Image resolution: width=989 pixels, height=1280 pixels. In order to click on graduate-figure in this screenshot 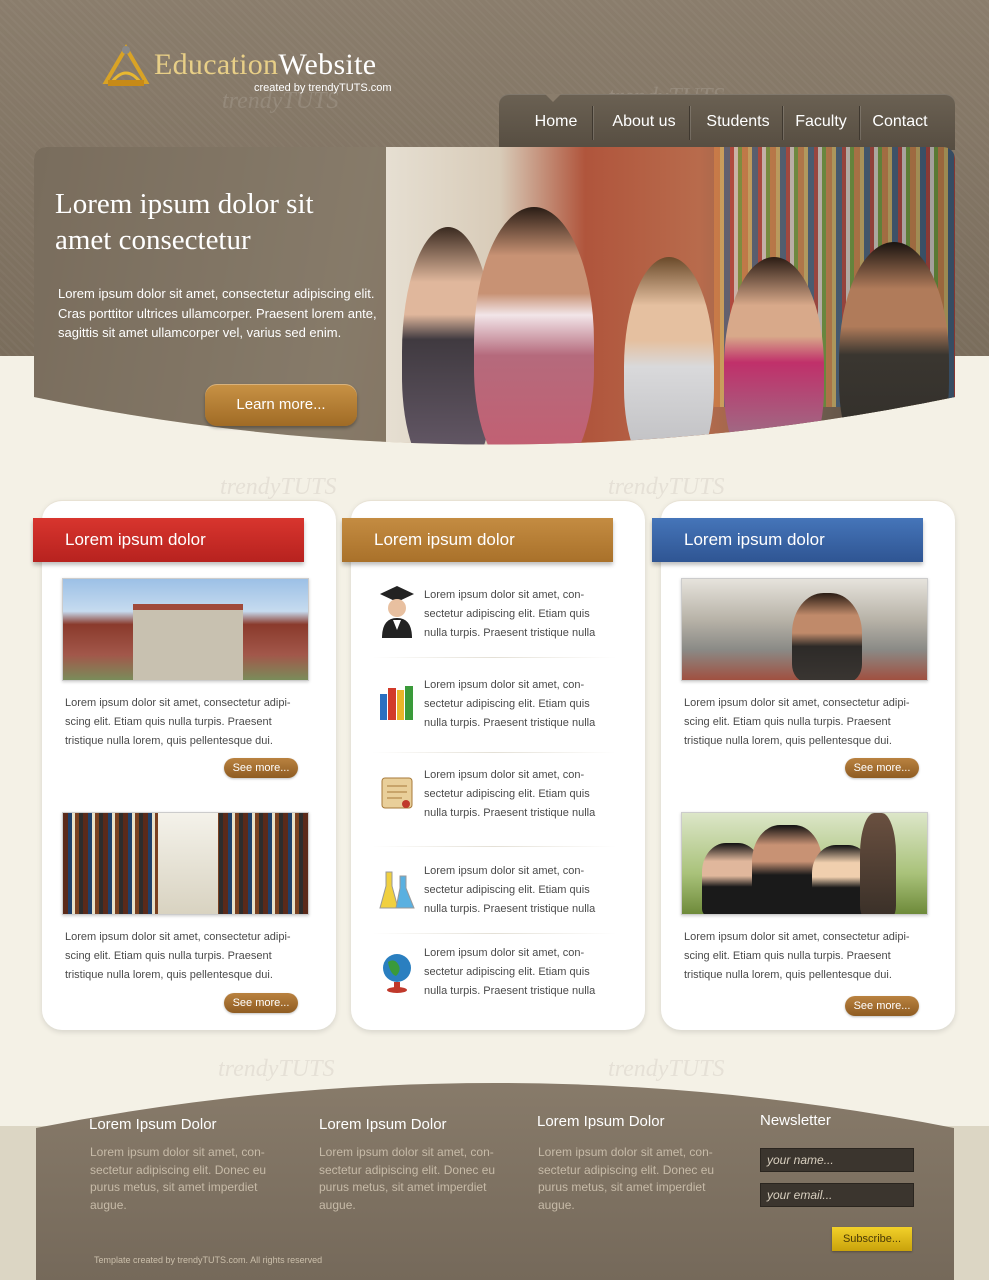, I will do `click(878, 863)`.